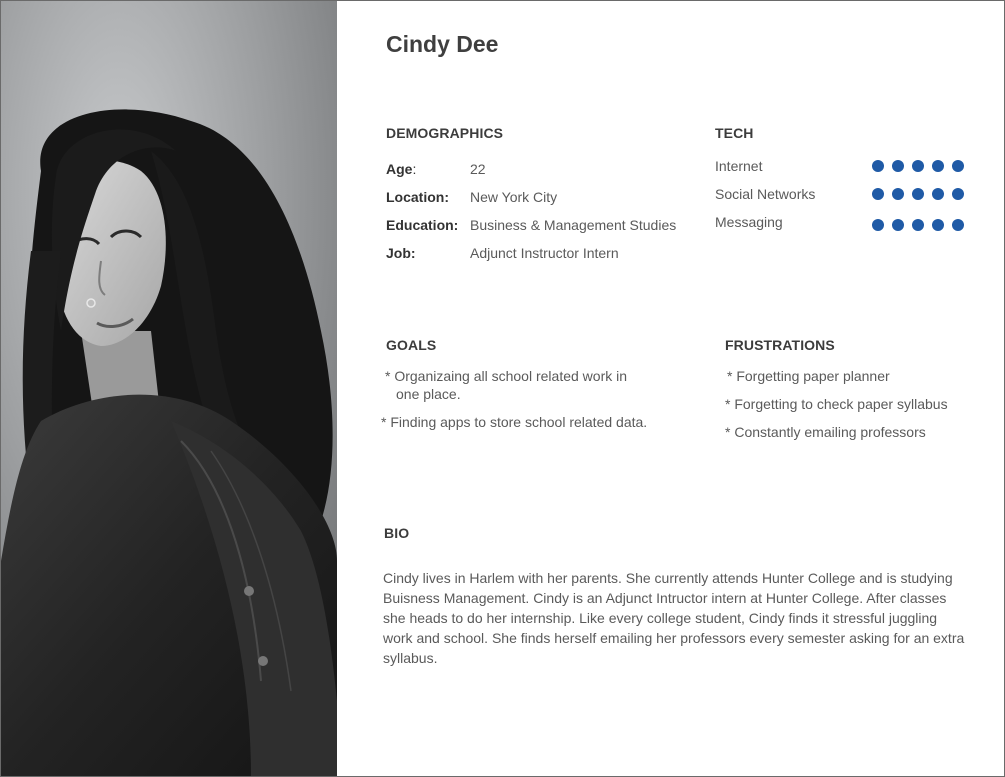 This screenshot has width=1005, height=777. Describe the element at coordinates (840, 168) in the screenshot. I see `tech-item-internet: Internet` at that location.